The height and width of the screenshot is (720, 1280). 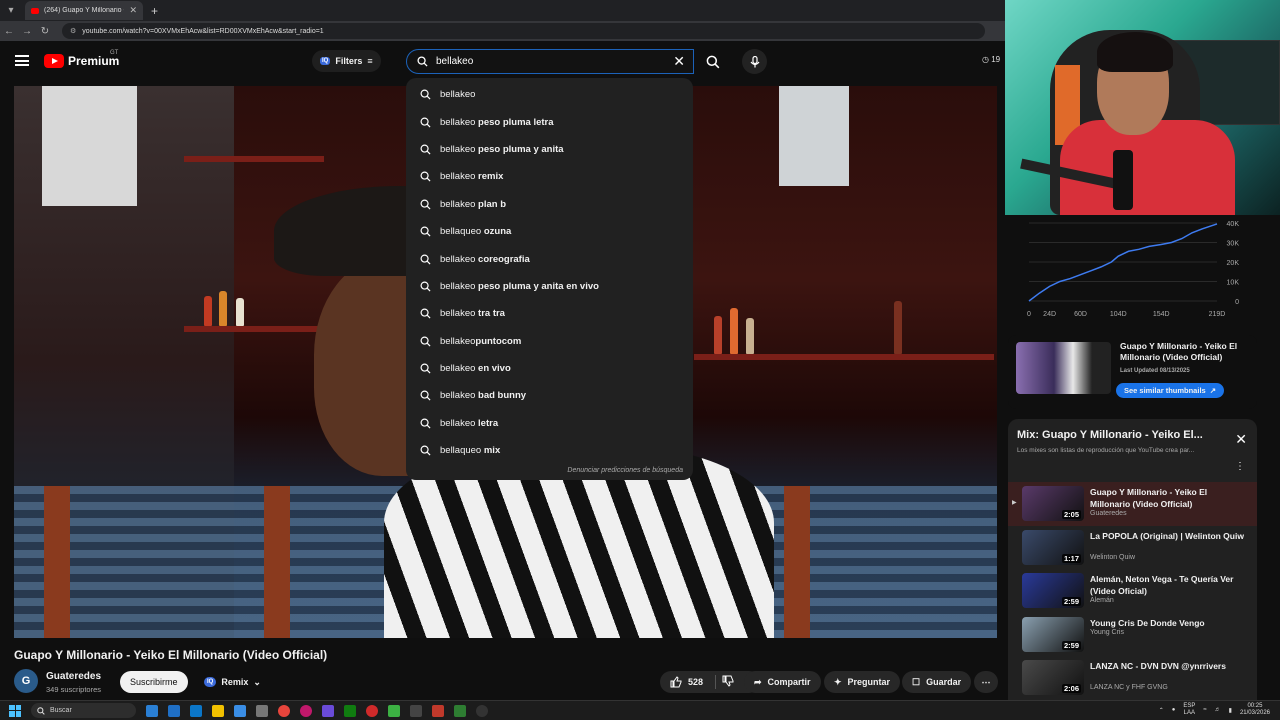 I want to click on subscribe-button: Suscribirme, so click(x=154, y=682).